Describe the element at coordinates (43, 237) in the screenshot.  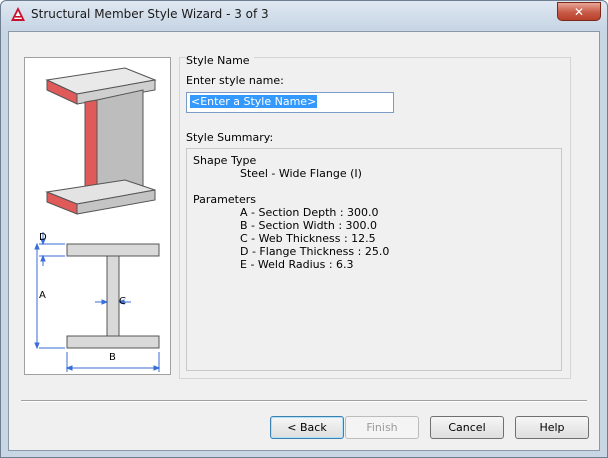
I see `dimension-label-d: D` at that location.